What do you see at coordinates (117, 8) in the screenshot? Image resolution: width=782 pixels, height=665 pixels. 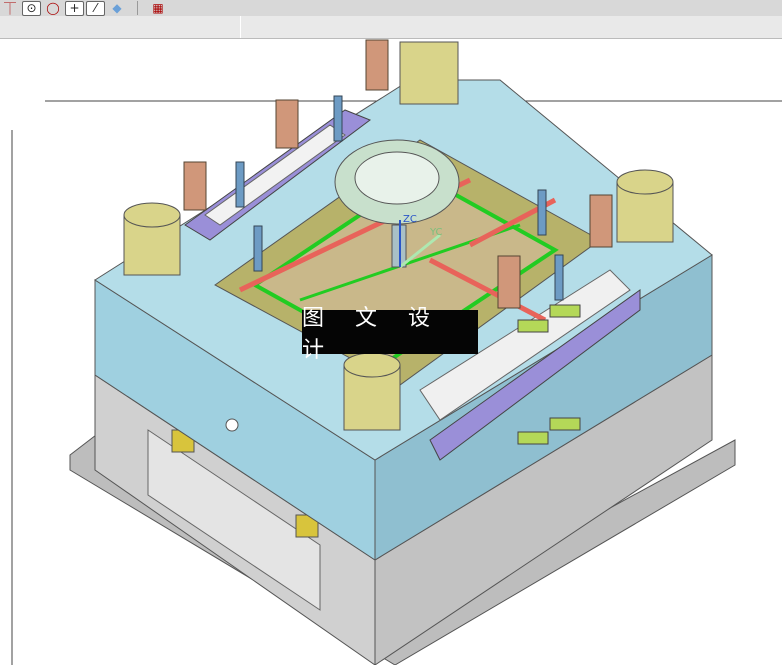 I see `shaded-view-icon: ◆` at bounding box center [117, 8].